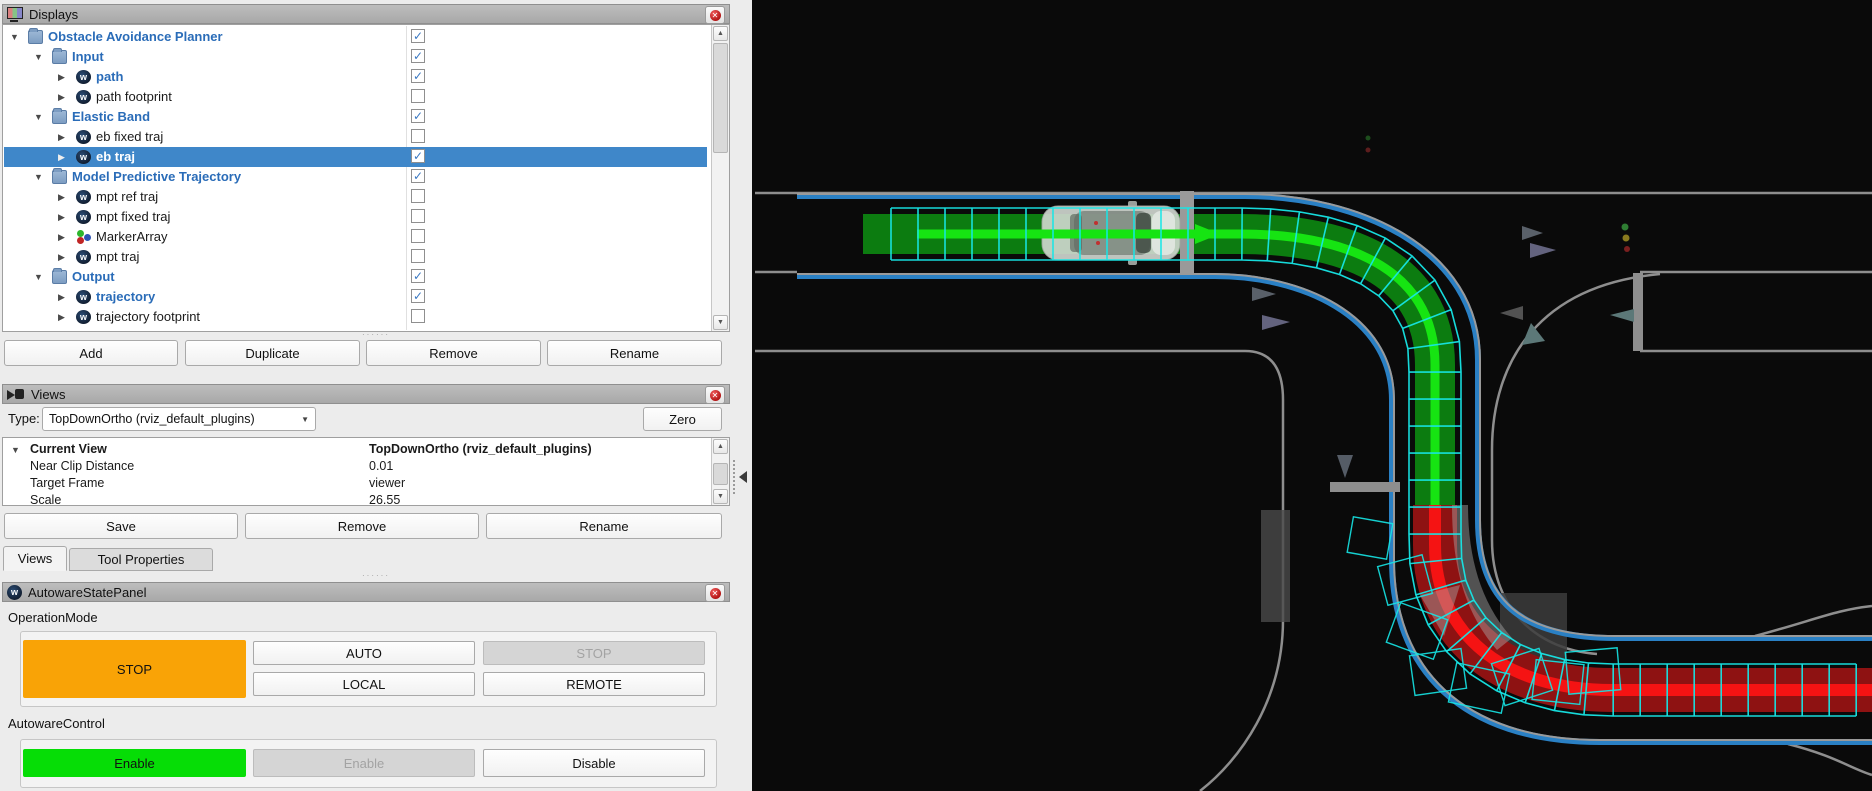 Image resolution: width=1872 pixels, height=791 pixels. Describe the element at coordinates (364, 653) in the screenshot. I see `operation-auto-button: AUTO` at that location.